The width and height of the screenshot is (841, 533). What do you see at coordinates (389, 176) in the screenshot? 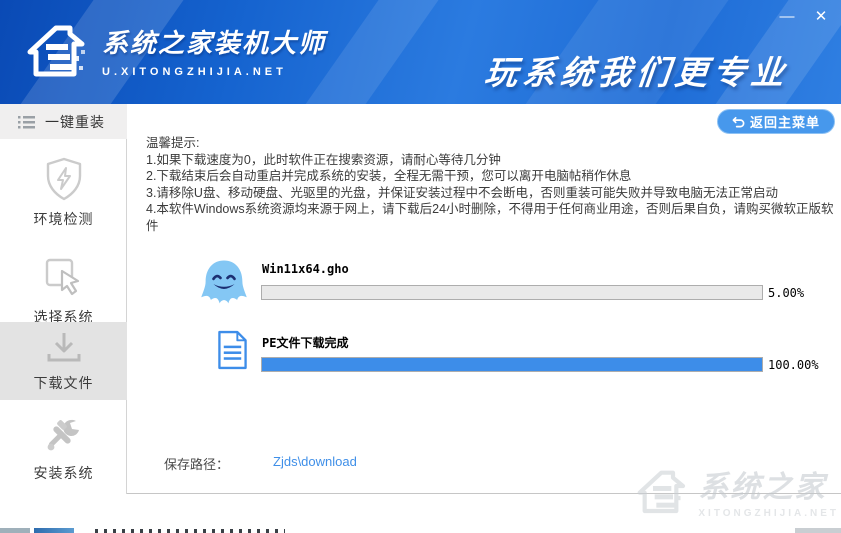
I see `tip-line: 2.下载结束后会自动重启并完成系统的安装，全程无需干预，您可以离开电脑帖稍作休息` at bounding box center [389, 176].